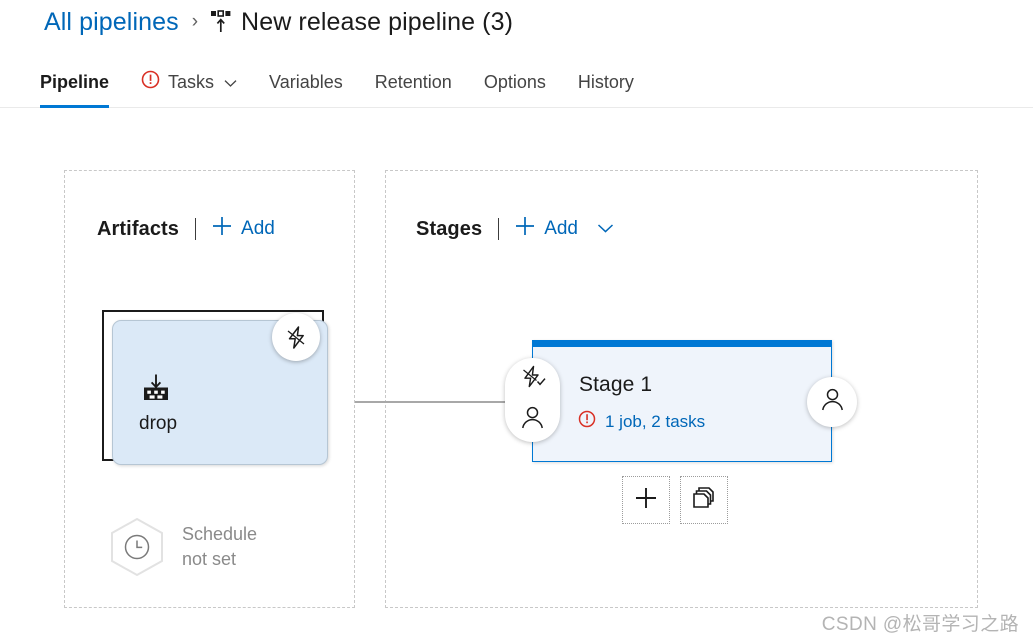  I want to click on tab-retention-label: Retention, so click(413, 81).